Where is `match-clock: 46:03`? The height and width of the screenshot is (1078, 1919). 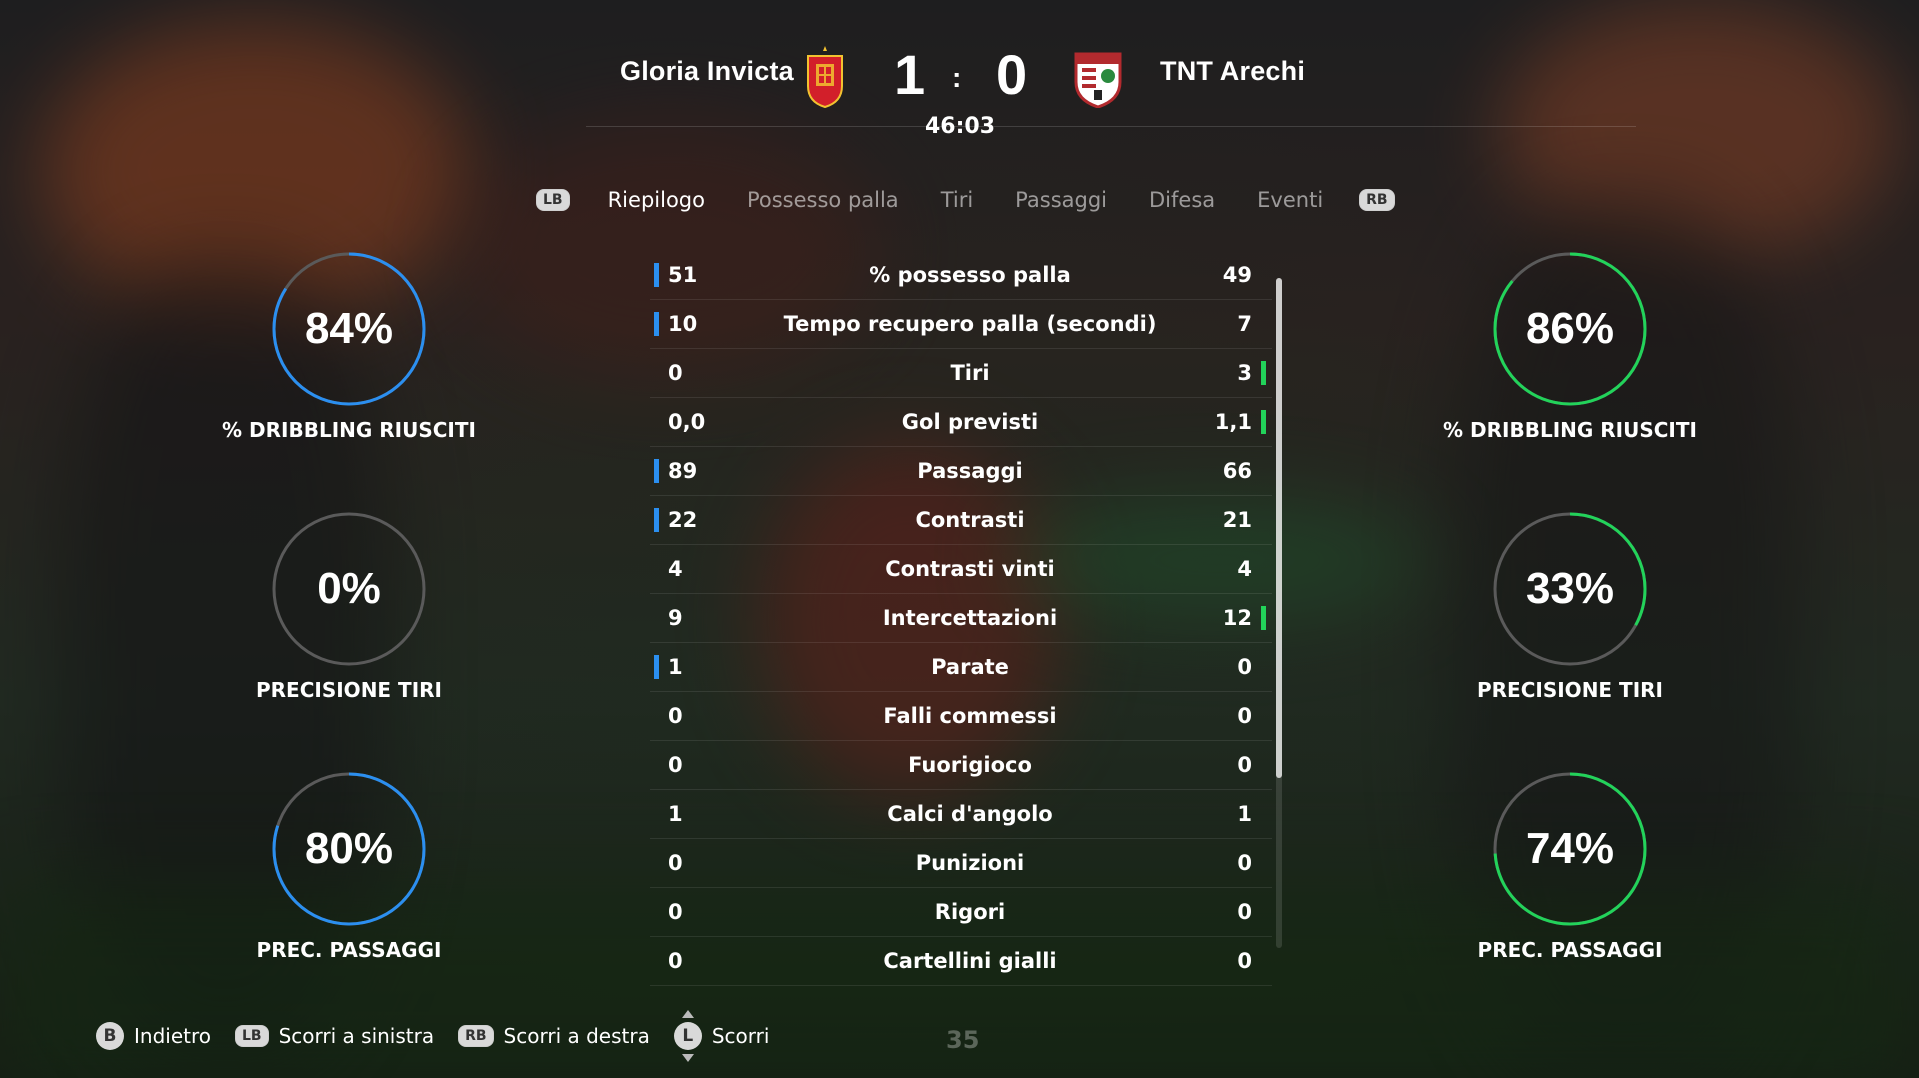
match-clock: 46:03 is located at coordinates (960, 126).